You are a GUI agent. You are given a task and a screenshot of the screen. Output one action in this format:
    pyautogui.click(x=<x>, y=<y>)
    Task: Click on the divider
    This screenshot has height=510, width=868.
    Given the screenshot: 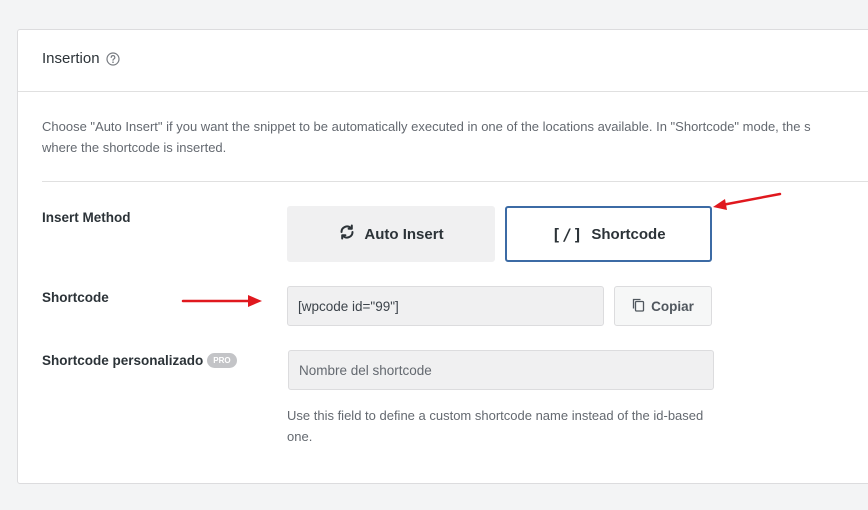 What is the action you would take?
    pyautogui.click(x=455, y=181)
    